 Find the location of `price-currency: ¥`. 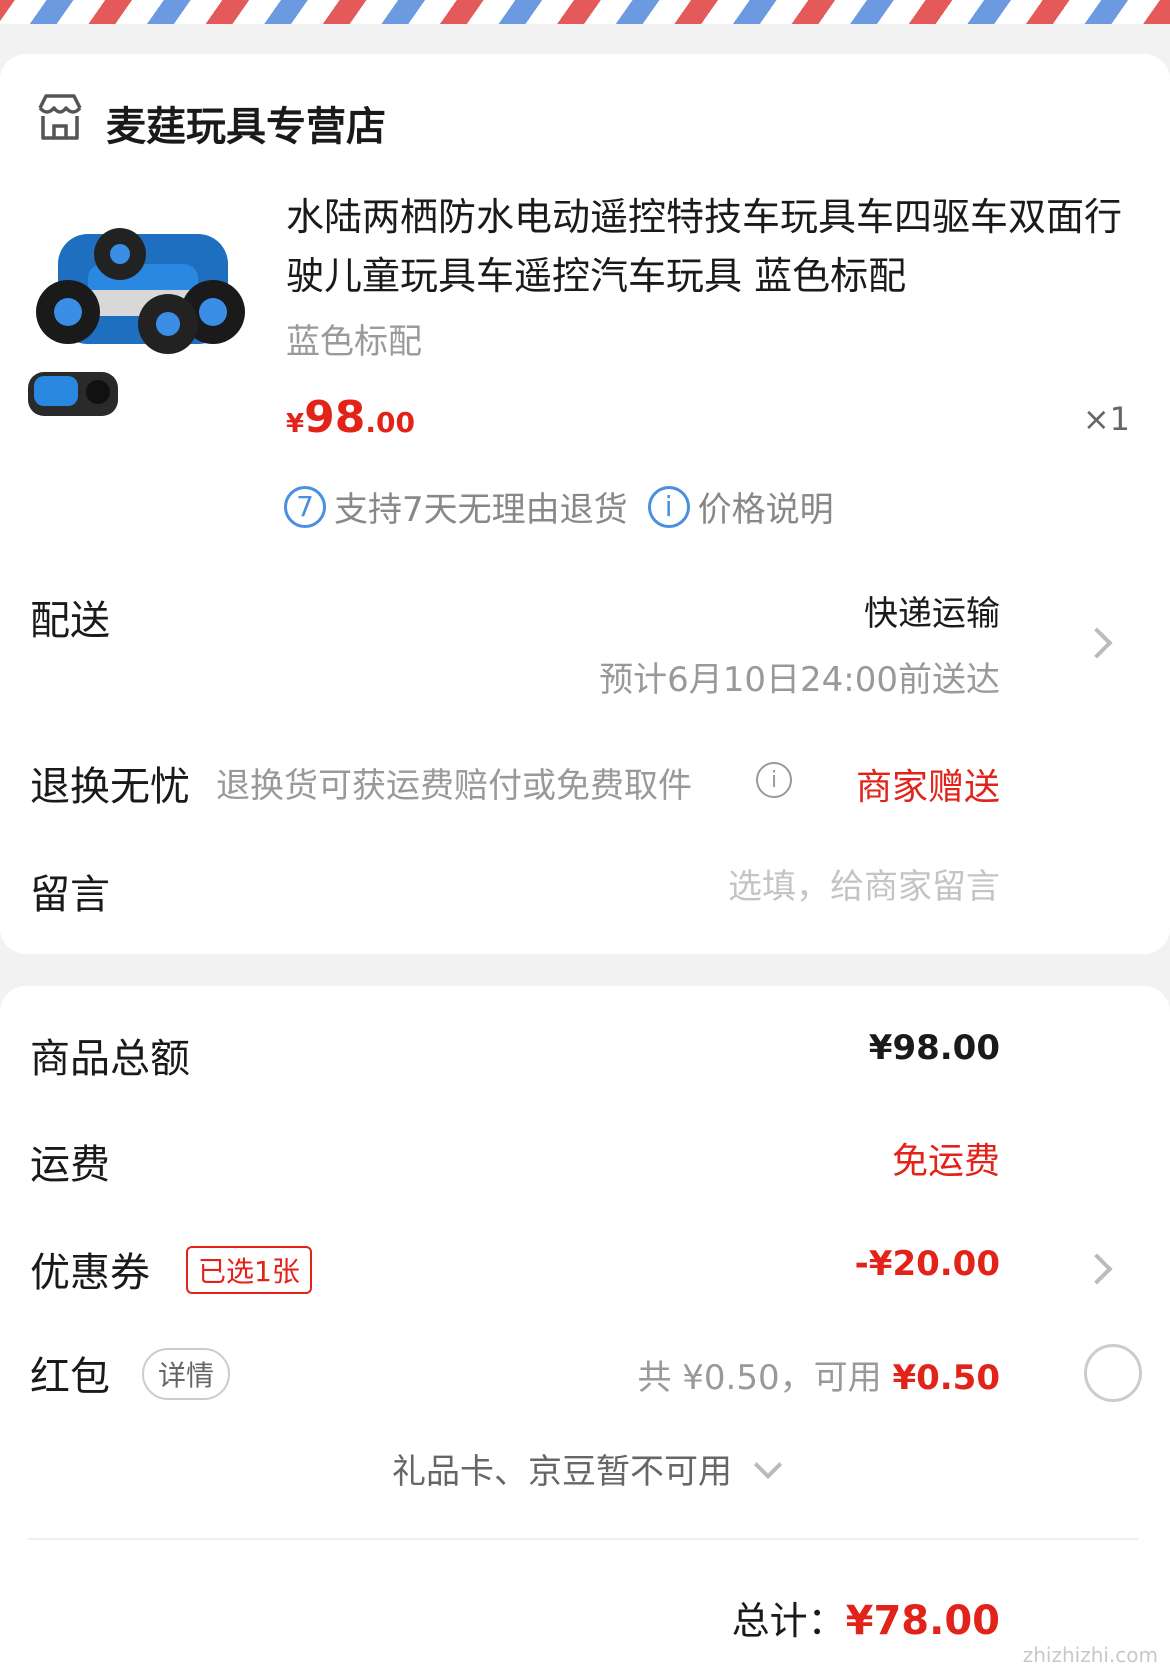

price-currency: ¥ is located at coordinates (295, 424).